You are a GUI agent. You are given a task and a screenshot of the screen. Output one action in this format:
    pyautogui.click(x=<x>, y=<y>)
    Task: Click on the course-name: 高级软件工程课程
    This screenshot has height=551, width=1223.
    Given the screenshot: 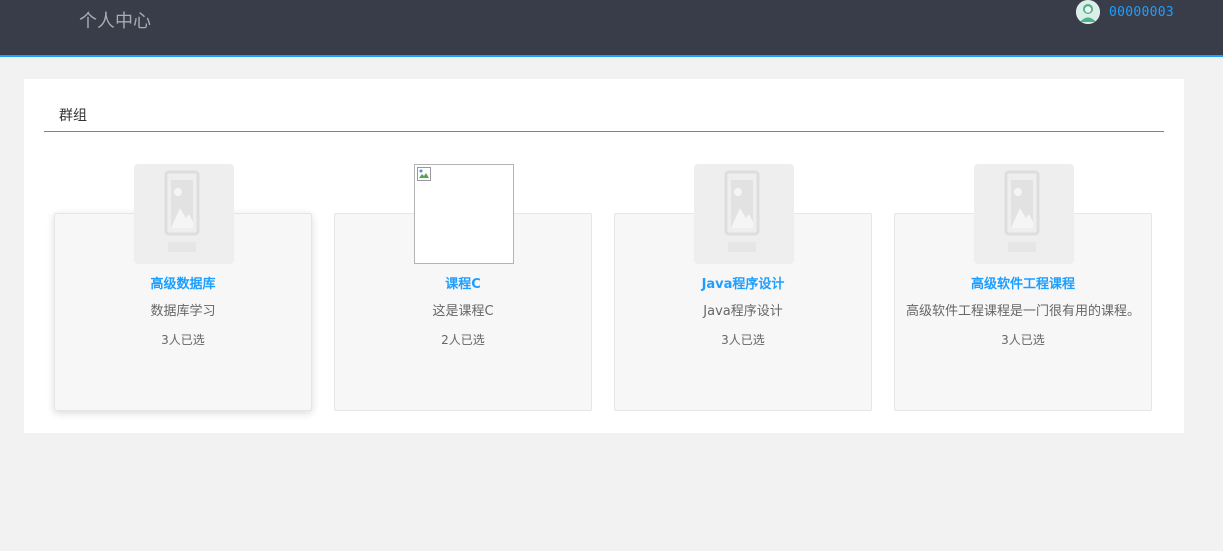 What is the action you would take?
    pyautogui.click(x=1023, y=282)
    